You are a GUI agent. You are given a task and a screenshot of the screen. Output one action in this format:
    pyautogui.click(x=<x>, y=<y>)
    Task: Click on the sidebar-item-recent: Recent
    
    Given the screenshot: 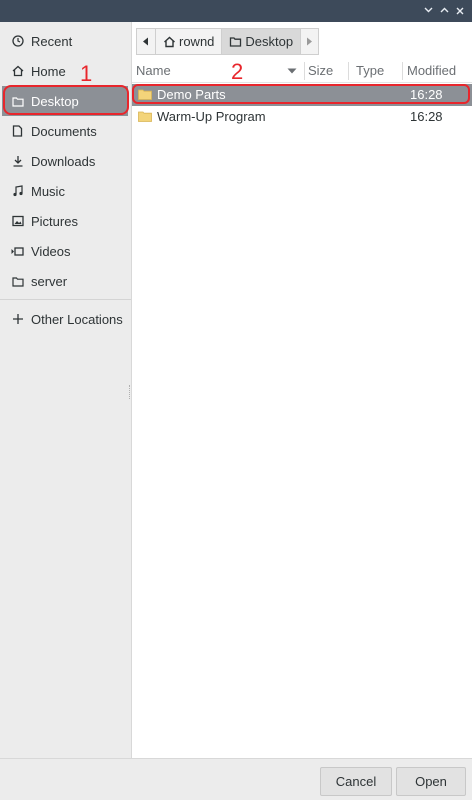 What is the action you would take?
    pyautogui.click(x=65, y=41)
    